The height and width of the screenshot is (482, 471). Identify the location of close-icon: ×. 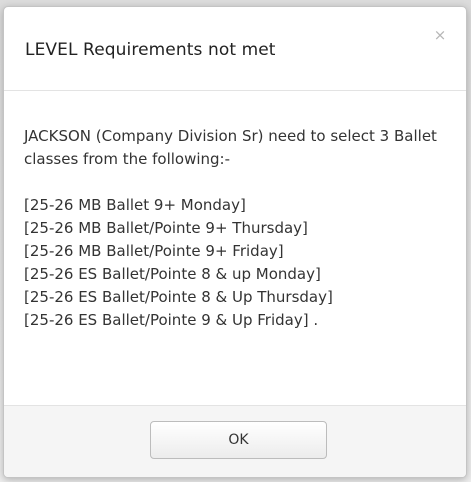
(440, 35).